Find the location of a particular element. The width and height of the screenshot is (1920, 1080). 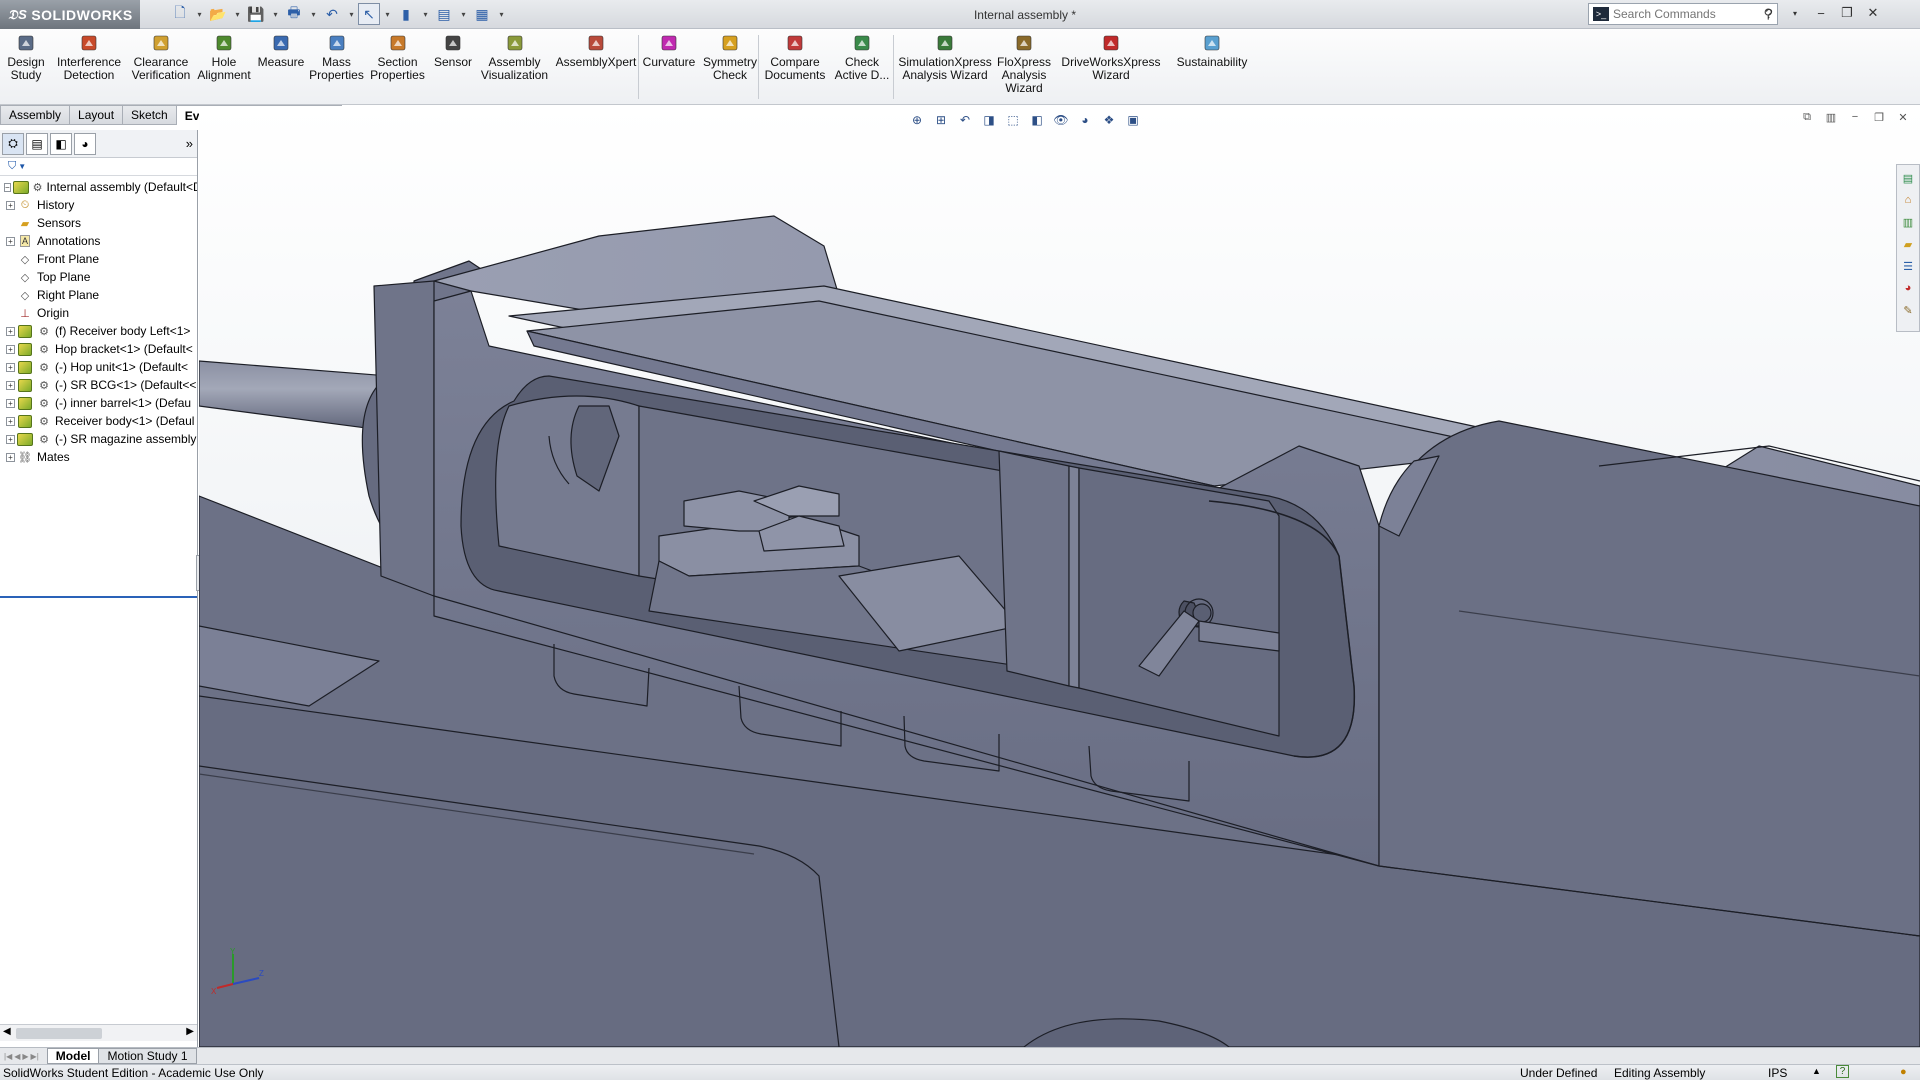

tree-item: + ⚙ (-) inner barrel<1> (Defau is located at coordinates (98, 403).